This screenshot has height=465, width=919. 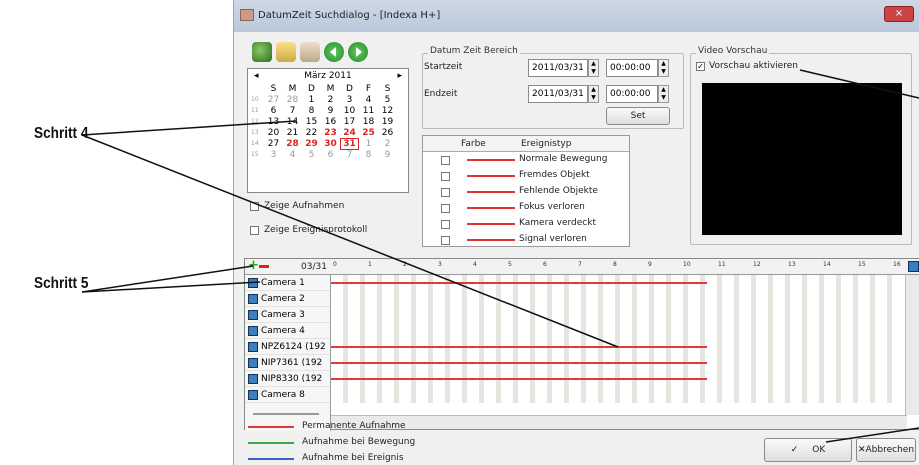 What do you see at coordinates (273, 122) in the screenshot?
I see `calendar-day: 13` at bounding box center [273, 122].